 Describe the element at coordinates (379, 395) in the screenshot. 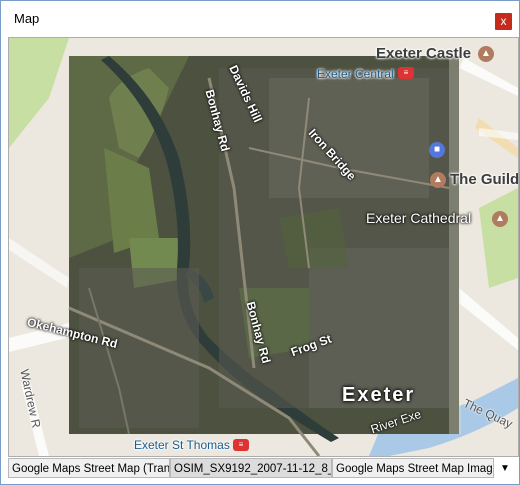

I see `label-exeter: Exeter` at that location.